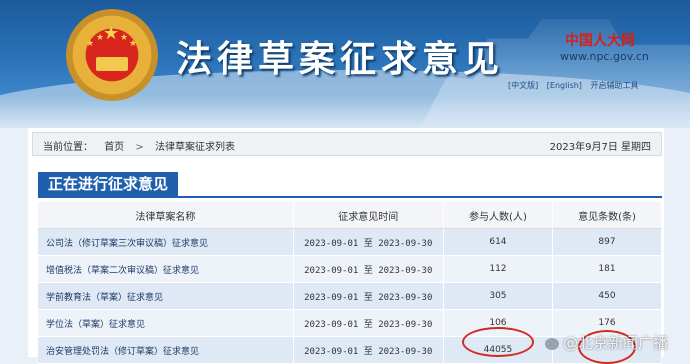 This screenshot has width=690, height=364. What do you see at coordinates (340, 59) in the screenshot?
I see `site-title: 法律草案征求意见` at bounding box center [340, 59].